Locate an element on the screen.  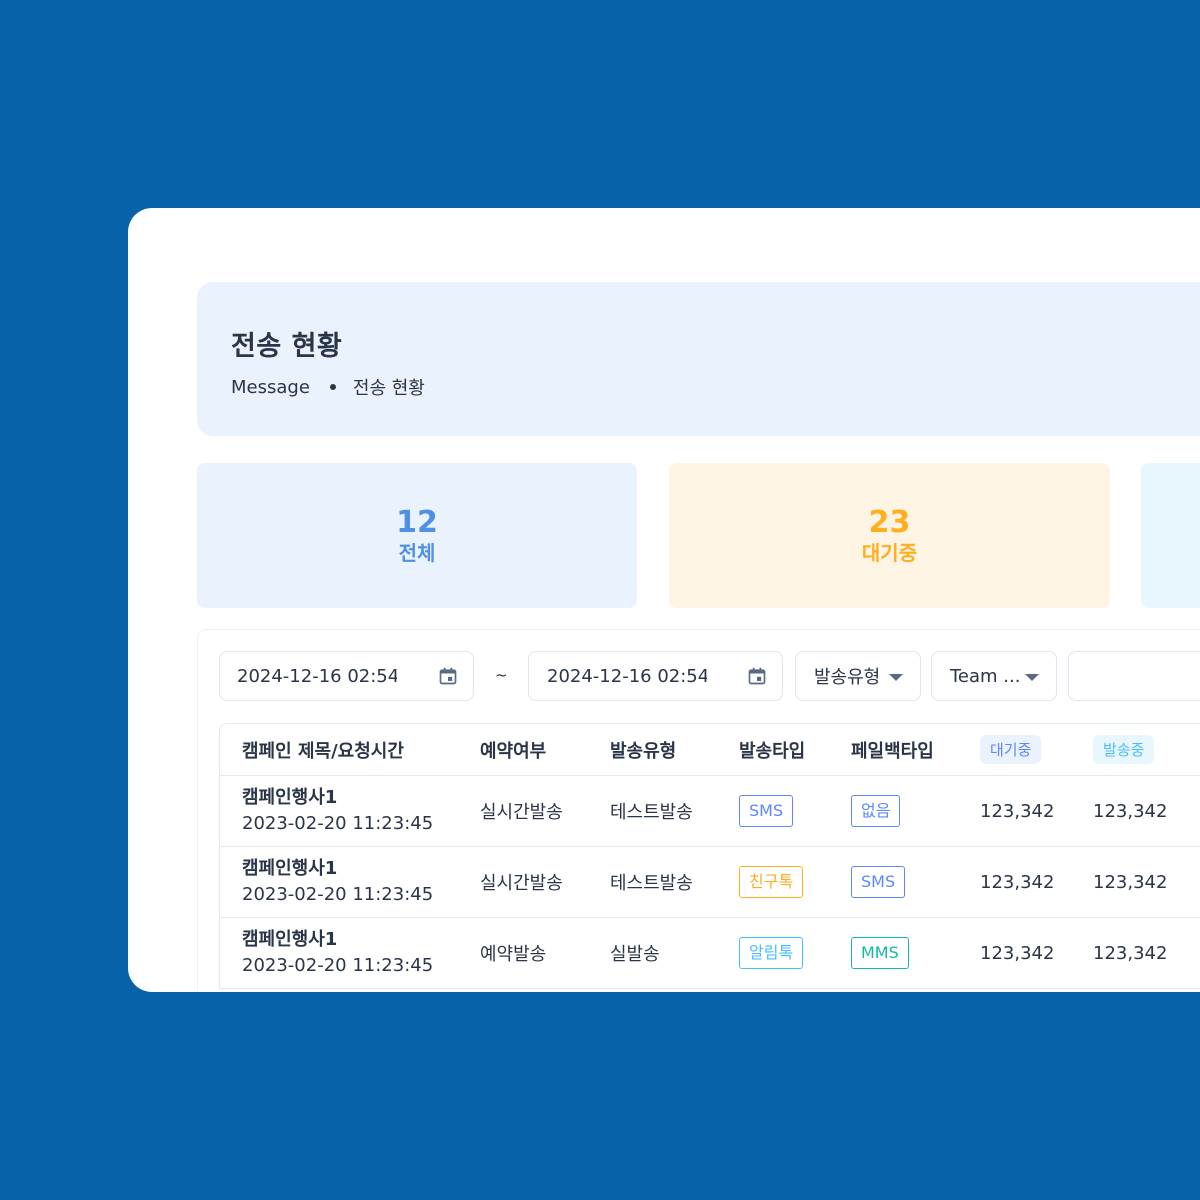
stat-total-value: 12 is located at coordinates (417, 522).